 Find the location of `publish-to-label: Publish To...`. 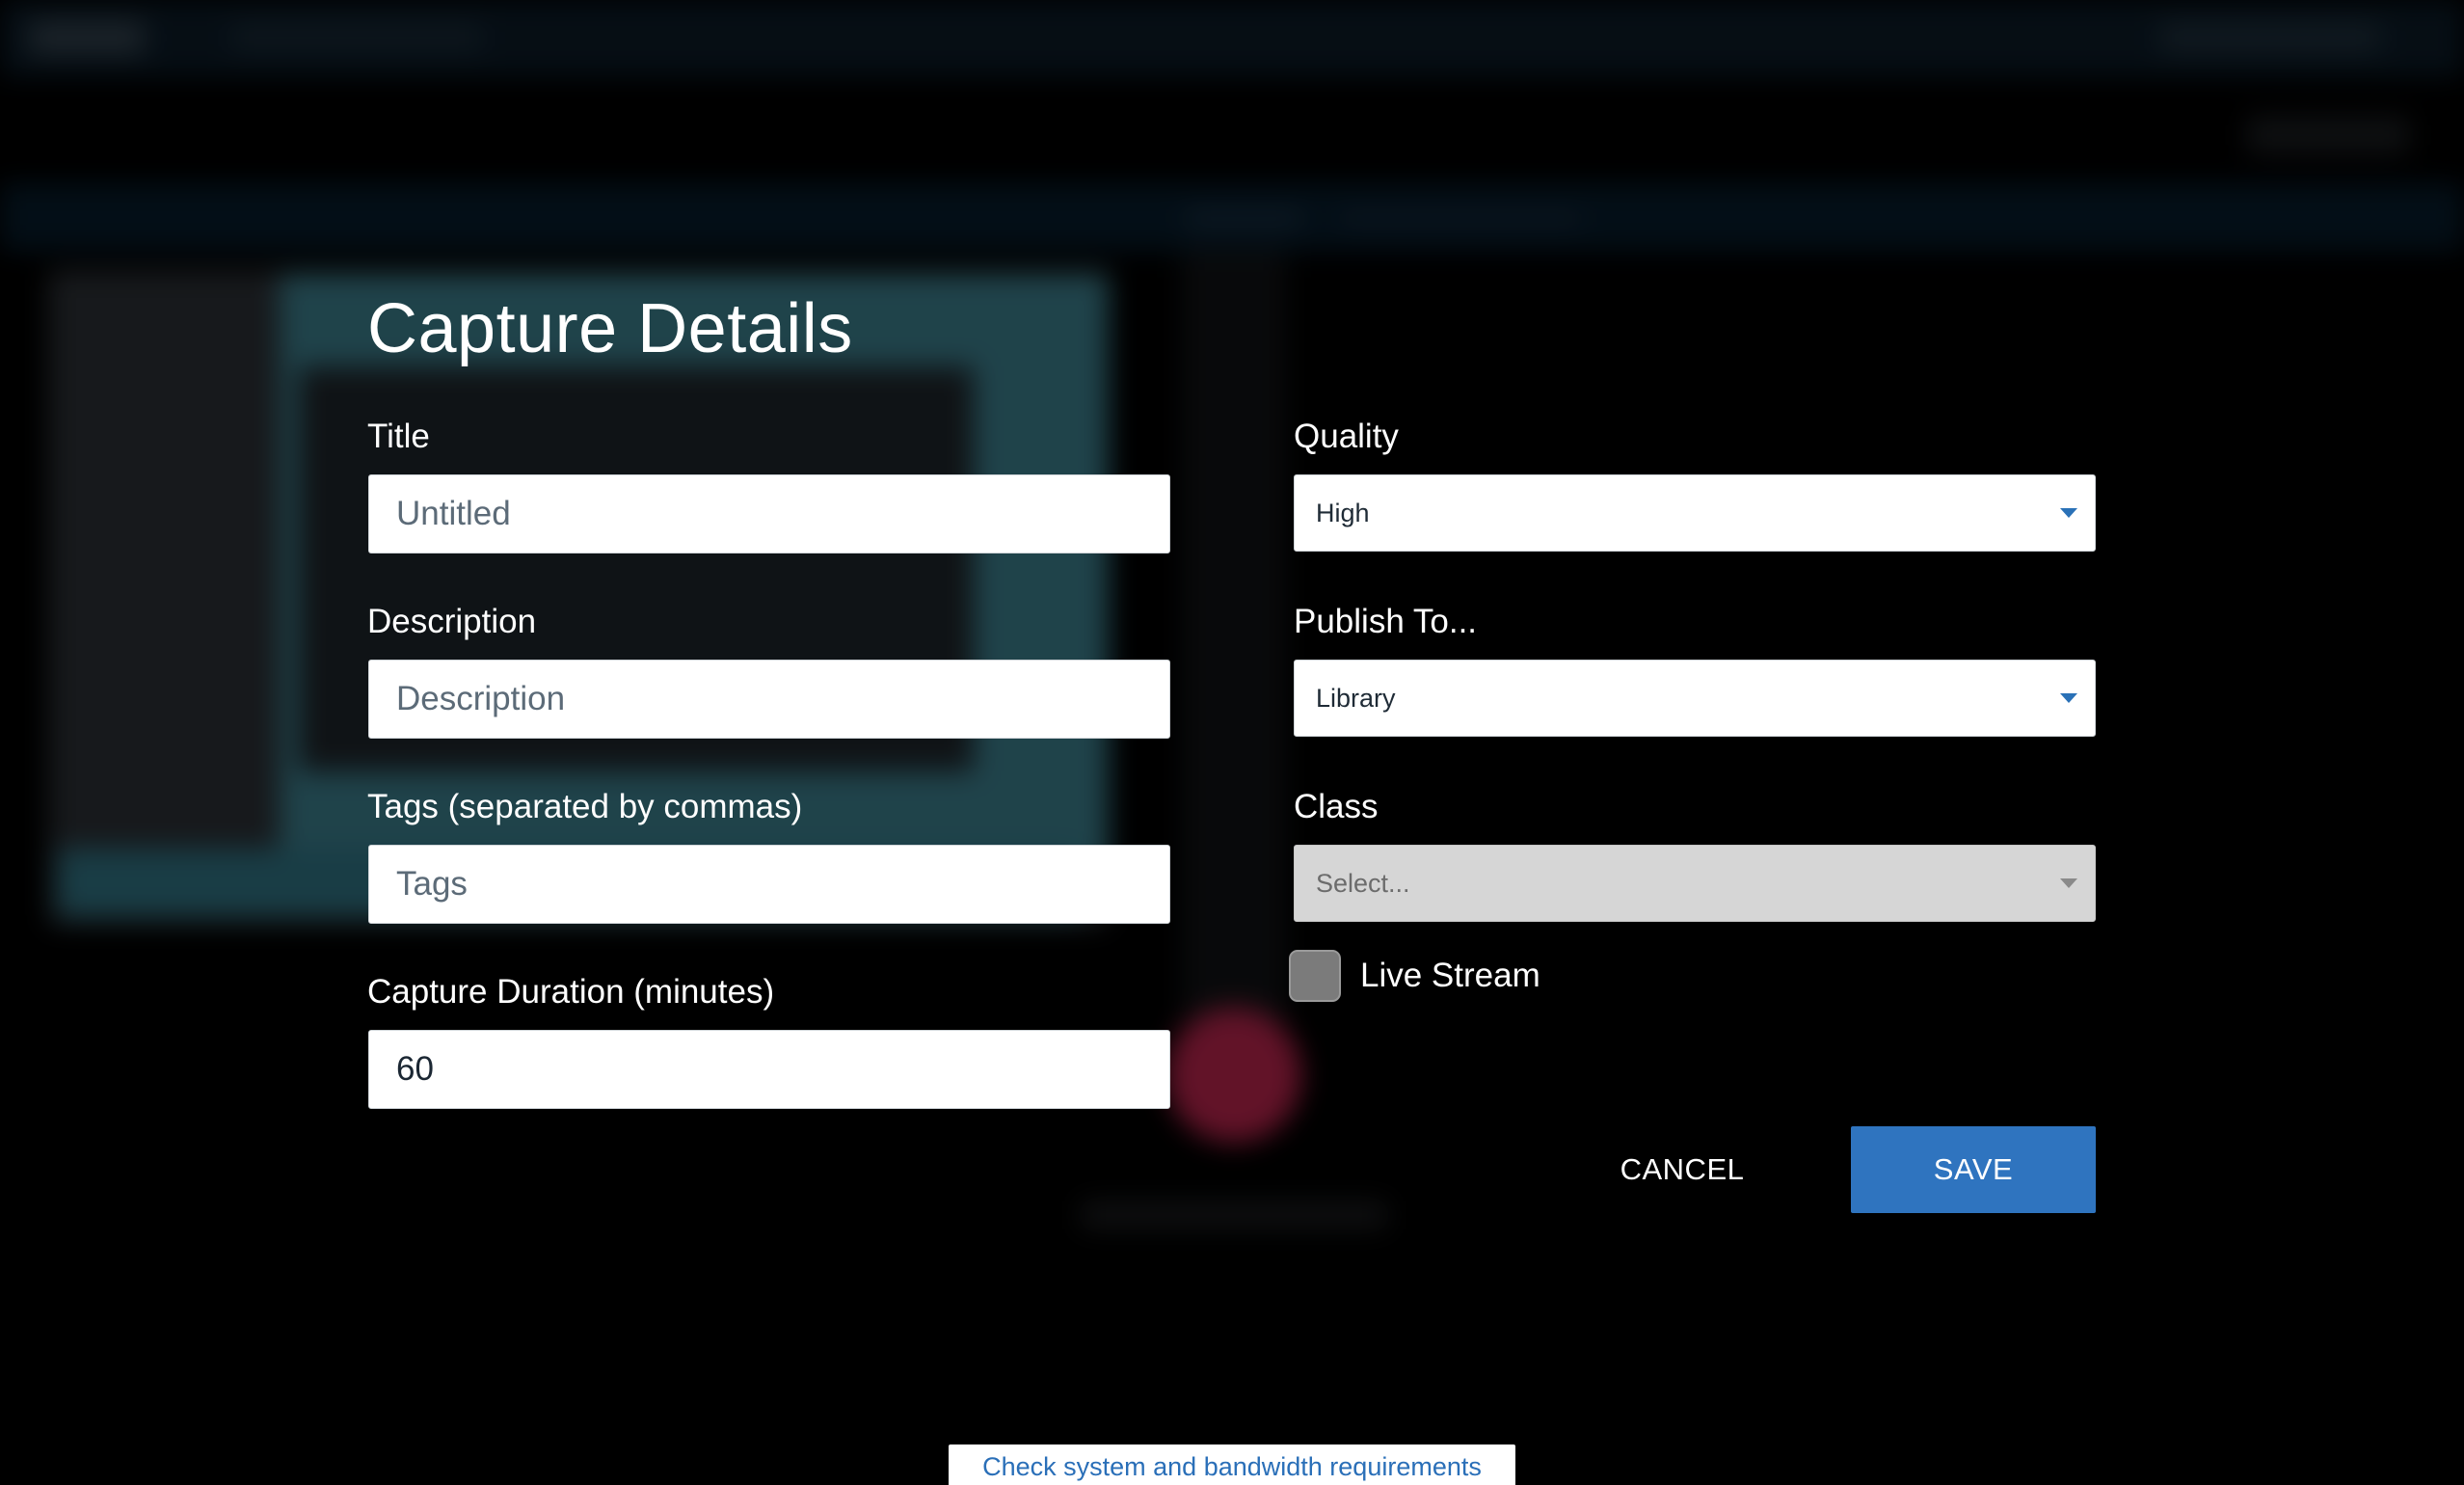

publish-to-label: Publish To... is located at coordinates (1386, 621).